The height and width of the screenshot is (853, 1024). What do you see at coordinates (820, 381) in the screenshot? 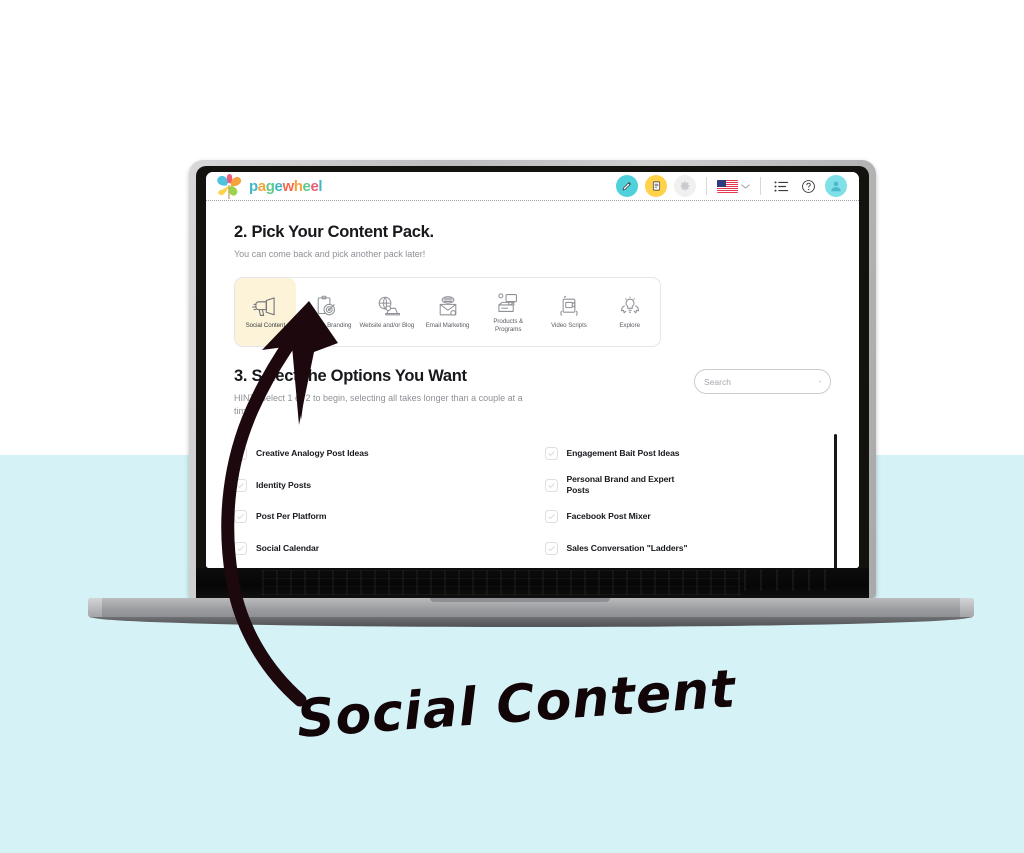
I see `search-icon` at bounding box center [820, 381].